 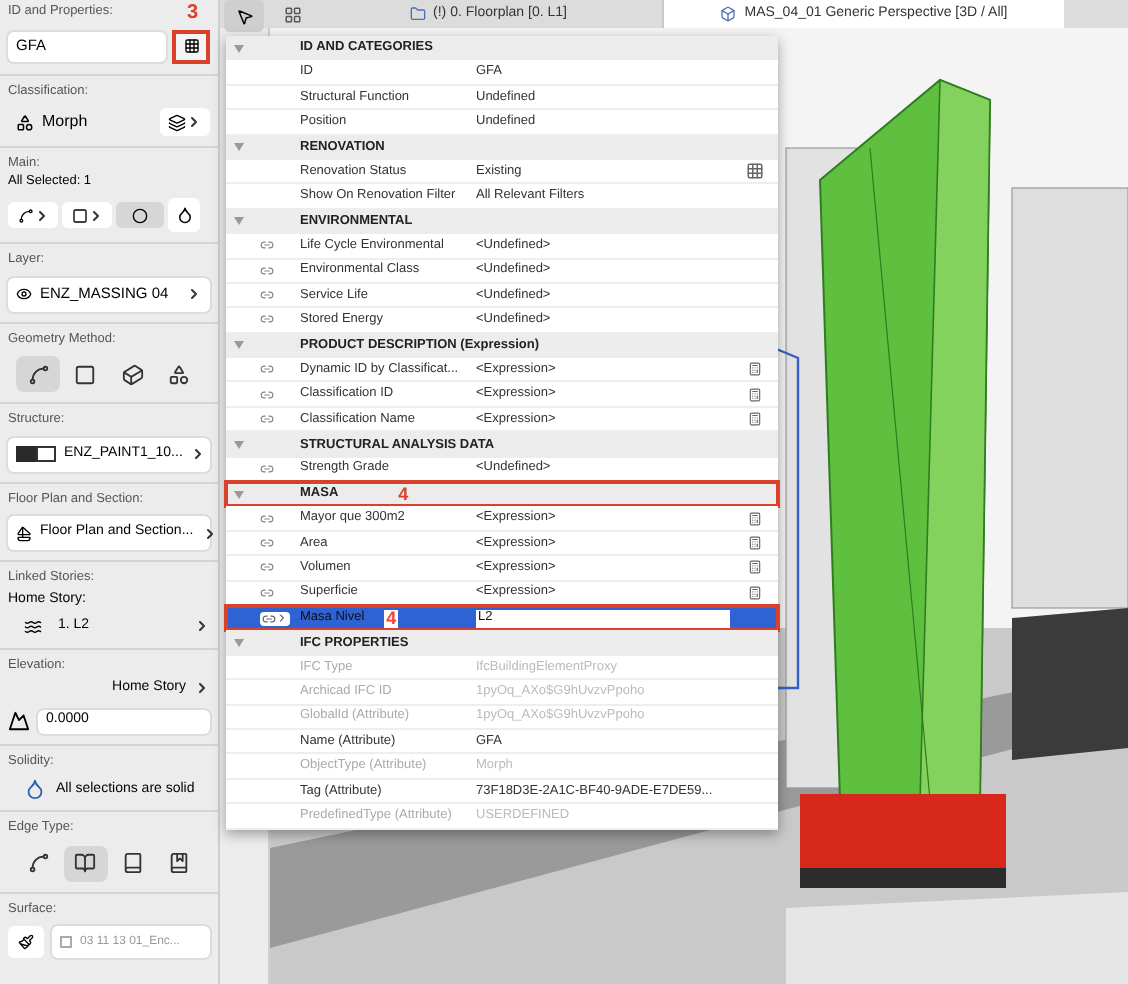 I want to click on link-menu-button, so click(x=275, y=618).